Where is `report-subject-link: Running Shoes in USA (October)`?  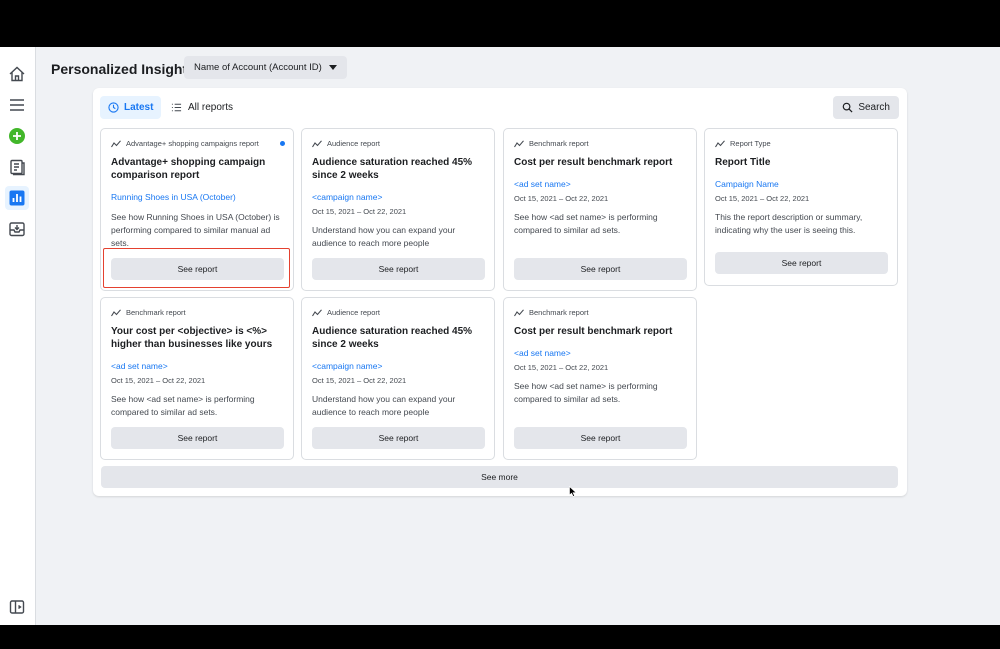 report-subject-link: Running Shoes in USA (October) is located at coordinates (173, 197).